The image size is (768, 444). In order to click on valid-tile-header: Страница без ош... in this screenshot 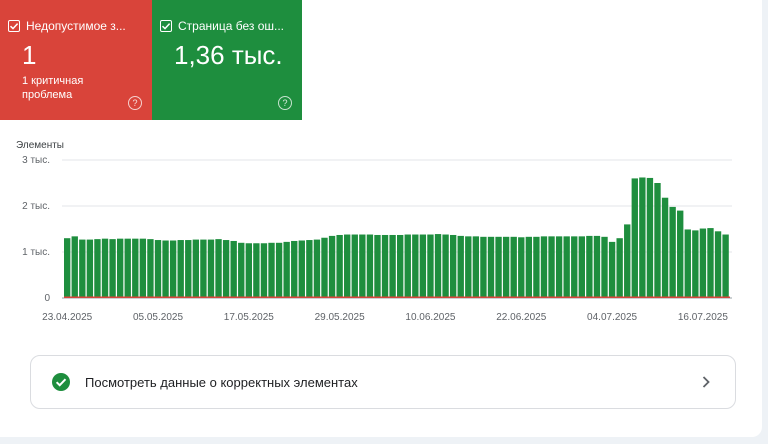, I will do `click(222, 26)`.